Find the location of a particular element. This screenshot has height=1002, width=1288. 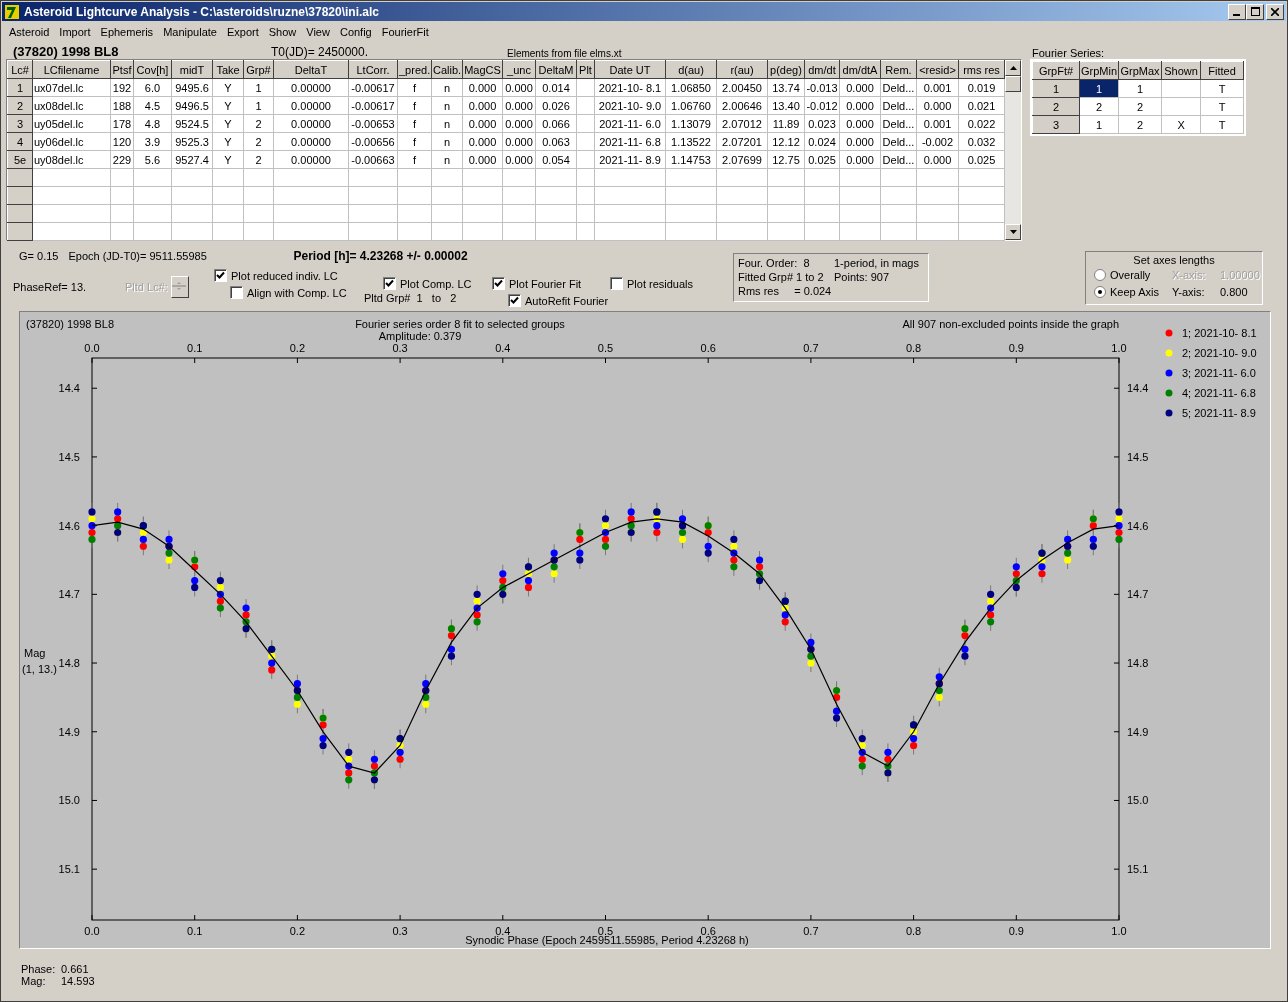

phase-ref: PhaseRef= 13. is located at coordinates (50, 288).